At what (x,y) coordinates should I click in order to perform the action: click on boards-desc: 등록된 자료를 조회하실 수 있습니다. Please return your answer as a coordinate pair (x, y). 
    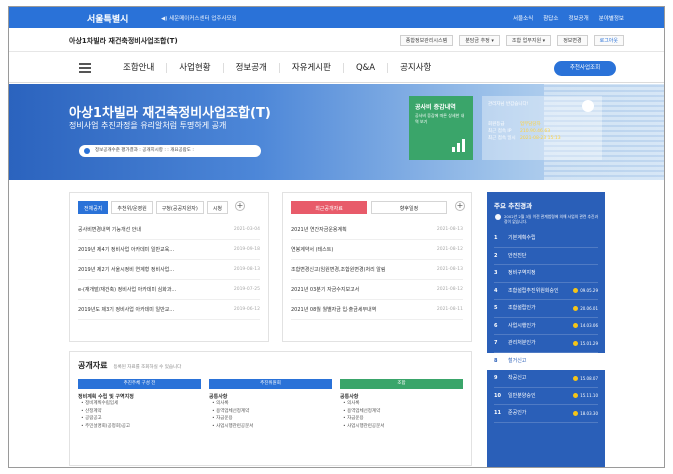
    Looking at the image, I should click on (147, 367).